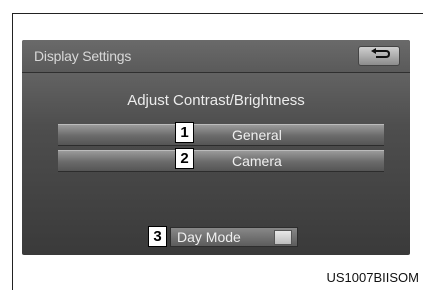  I want to click on frame-border-top, so click(217, 13).